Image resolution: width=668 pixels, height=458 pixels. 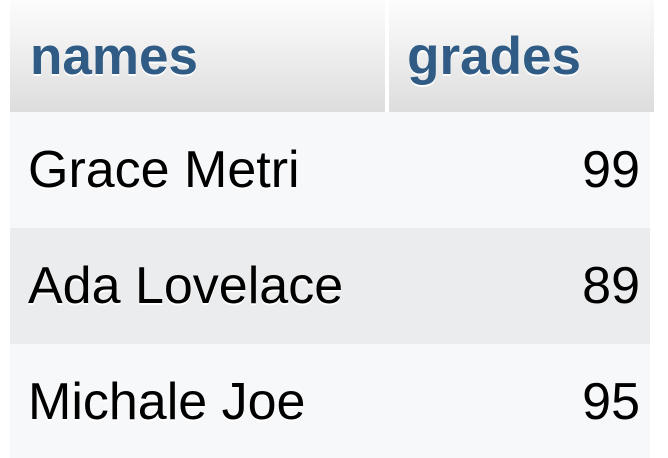 I want to click on name-cell: Grace Metri, so click(x=198, y=170).